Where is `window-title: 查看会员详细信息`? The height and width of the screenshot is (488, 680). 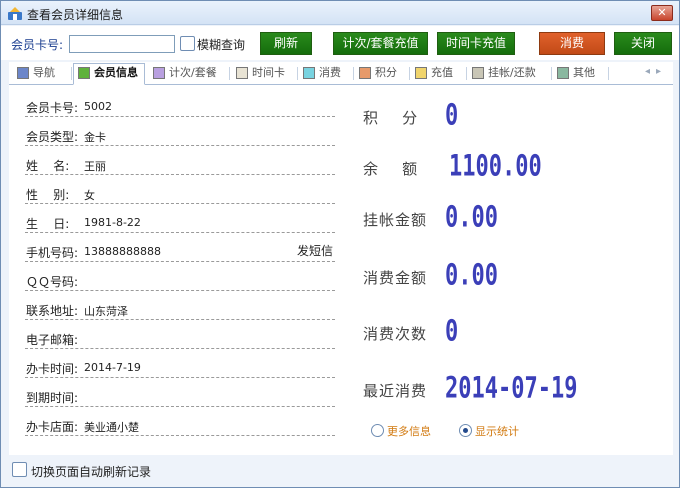
window-title: 查看会员详细信息 is located at coordinates (75, 15).